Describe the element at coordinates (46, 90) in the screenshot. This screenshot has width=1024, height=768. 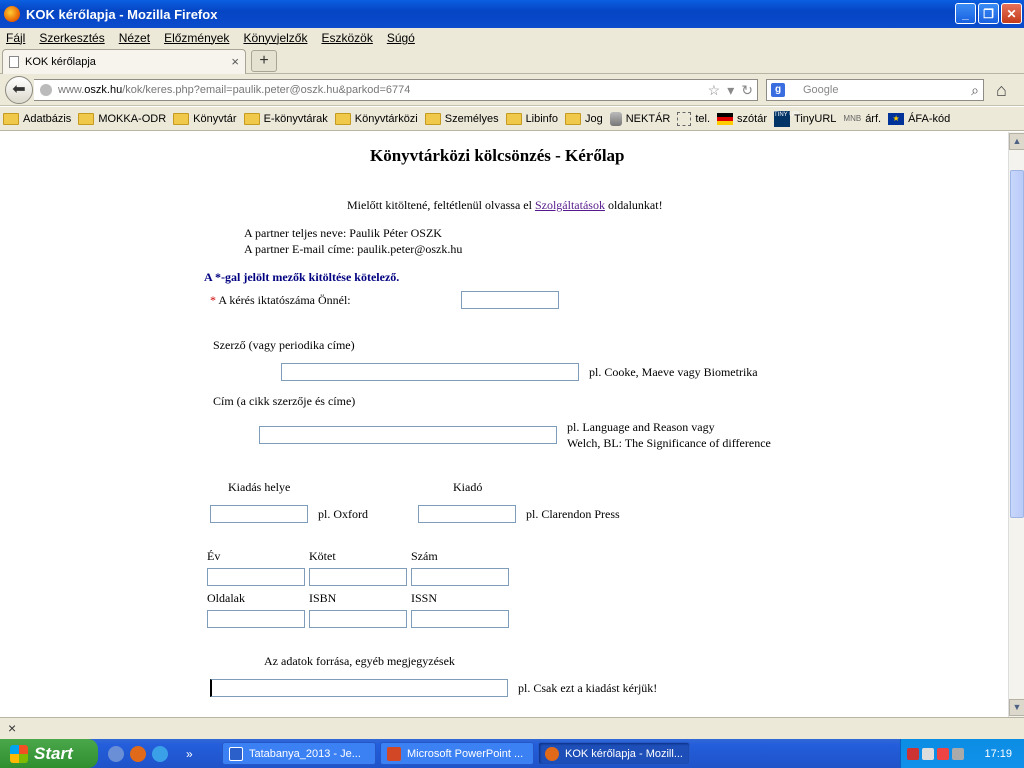
I see `globe-icon` at that location.